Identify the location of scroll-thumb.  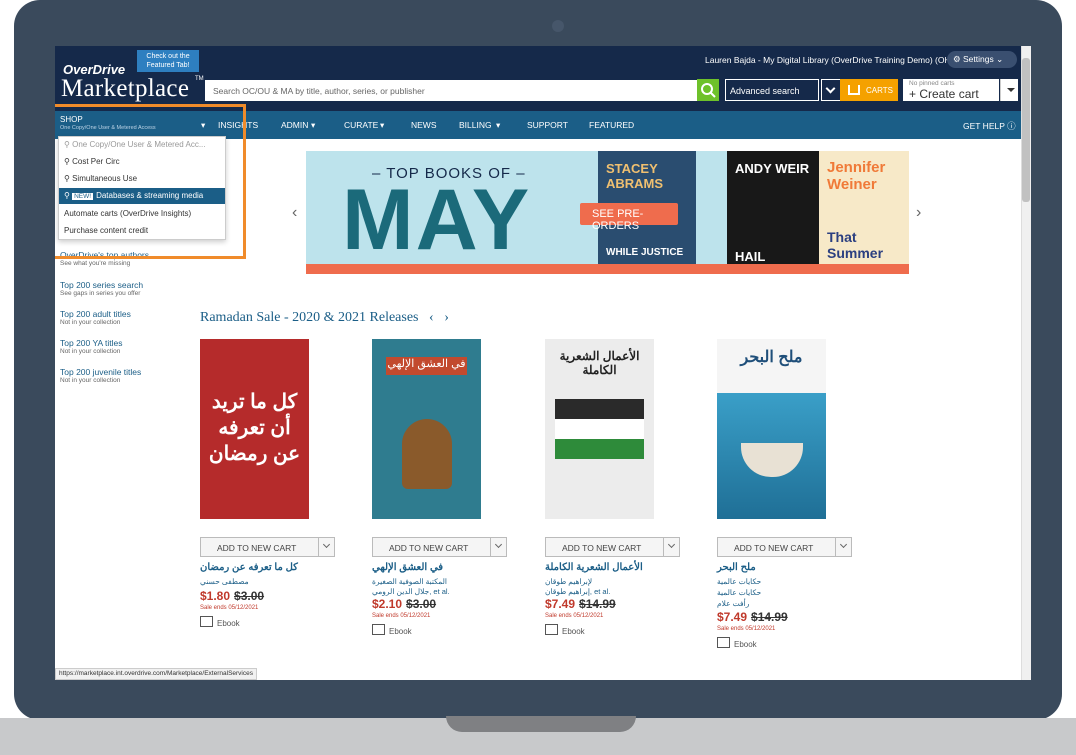
(1026, 130).